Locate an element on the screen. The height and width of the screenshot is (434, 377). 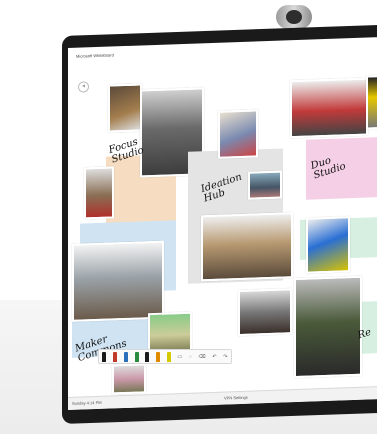
ink-toolbar: ▭ ◌ ⌫ ↶ ↷ is located at coordinates (165, 356).